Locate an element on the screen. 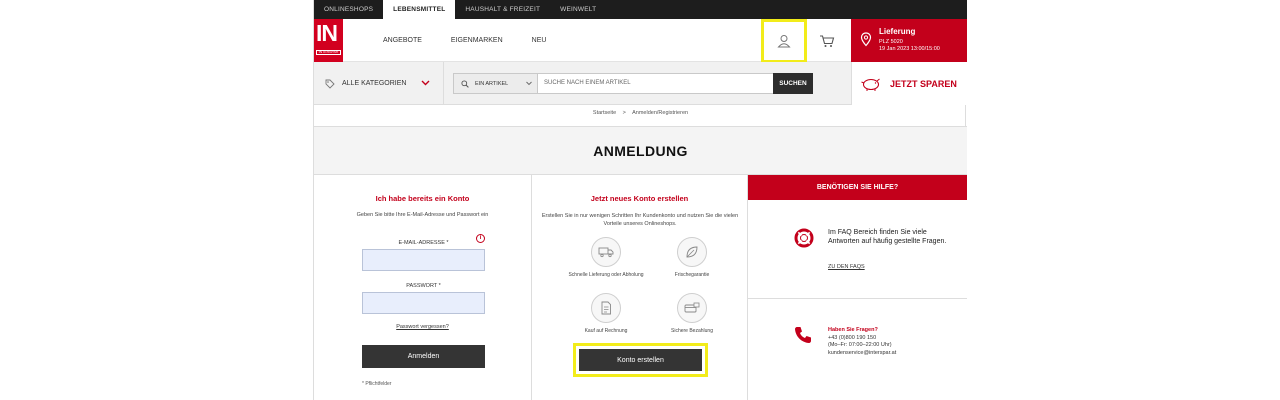 Image resolution: width=1280 pixels, height=400 pixels. cart-button is located at coordinates (827, 40).